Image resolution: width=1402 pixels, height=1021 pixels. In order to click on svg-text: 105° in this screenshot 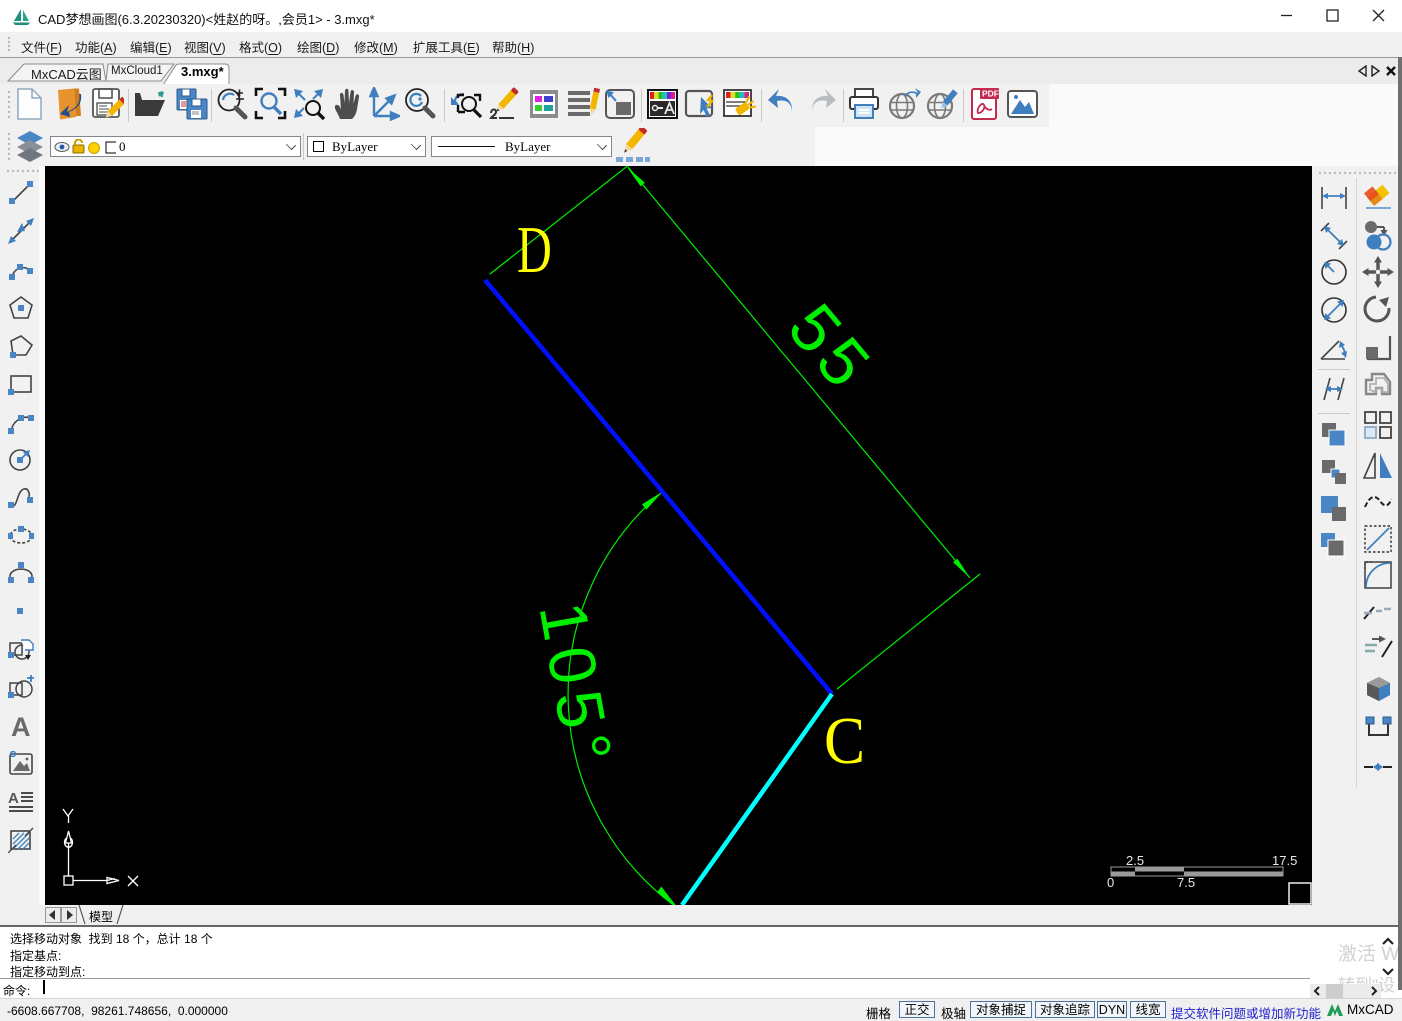, I will do `click(576, 686)`.